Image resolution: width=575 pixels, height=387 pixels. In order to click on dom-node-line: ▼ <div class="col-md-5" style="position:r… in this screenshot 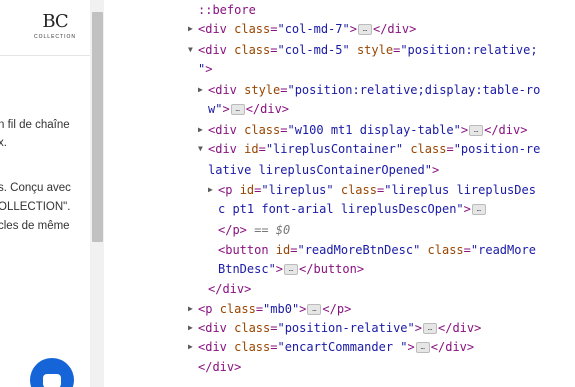, I will do `click(339, 50)`.